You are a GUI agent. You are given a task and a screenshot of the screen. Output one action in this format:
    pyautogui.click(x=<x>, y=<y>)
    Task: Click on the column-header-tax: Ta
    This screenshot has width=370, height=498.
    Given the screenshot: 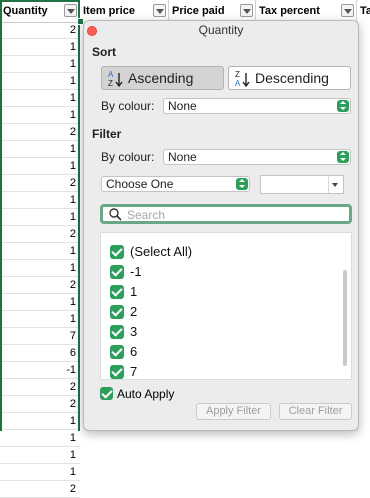 What is the action you would take?
    pyautogui.click(x=363, y=11)
    